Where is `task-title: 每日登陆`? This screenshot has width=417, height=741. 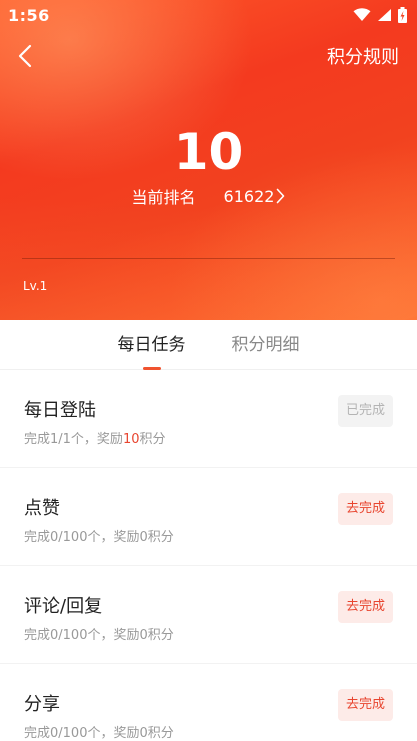
task-title: 每日登陆 is located at coordinates (60, 410).